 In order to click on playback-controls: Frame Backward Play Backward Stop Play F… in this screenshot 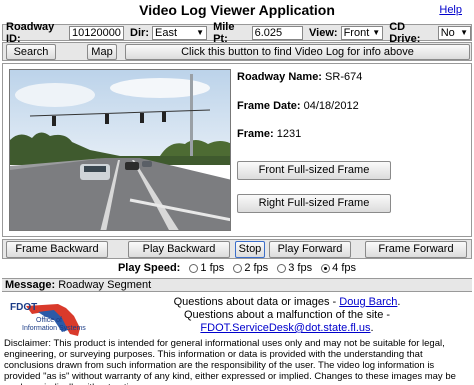, I will do `click(237, 249)`.